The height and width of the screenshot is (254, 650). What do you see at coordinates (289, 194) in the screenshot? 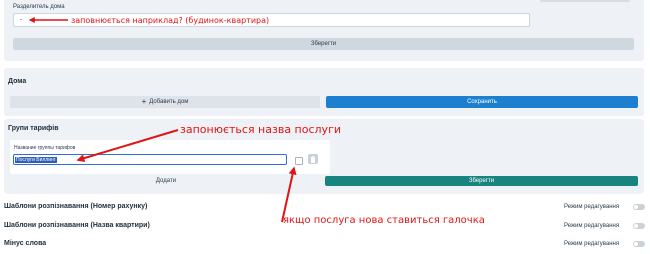
I see `checkbox-arrow` at bounding box center [289, 194].